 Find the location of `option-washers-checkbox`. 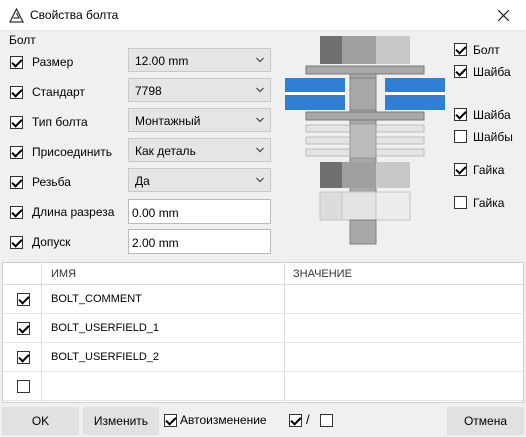

option-washers-checkbox is located at coordinates (460, 136).